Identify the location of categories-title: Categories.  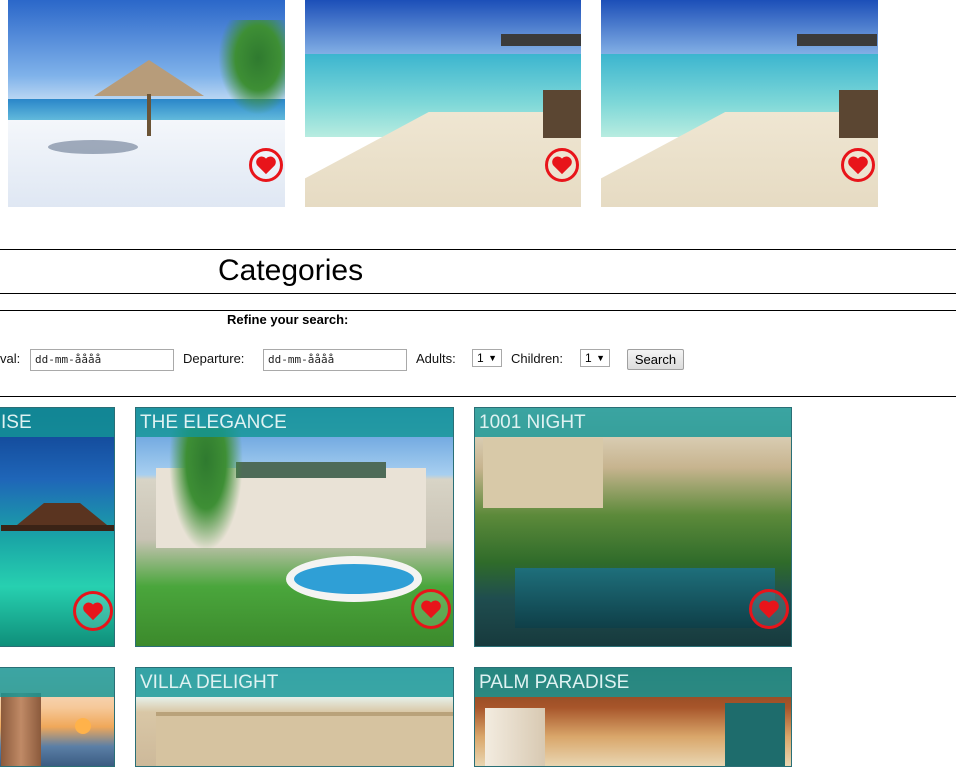
(291, 270).